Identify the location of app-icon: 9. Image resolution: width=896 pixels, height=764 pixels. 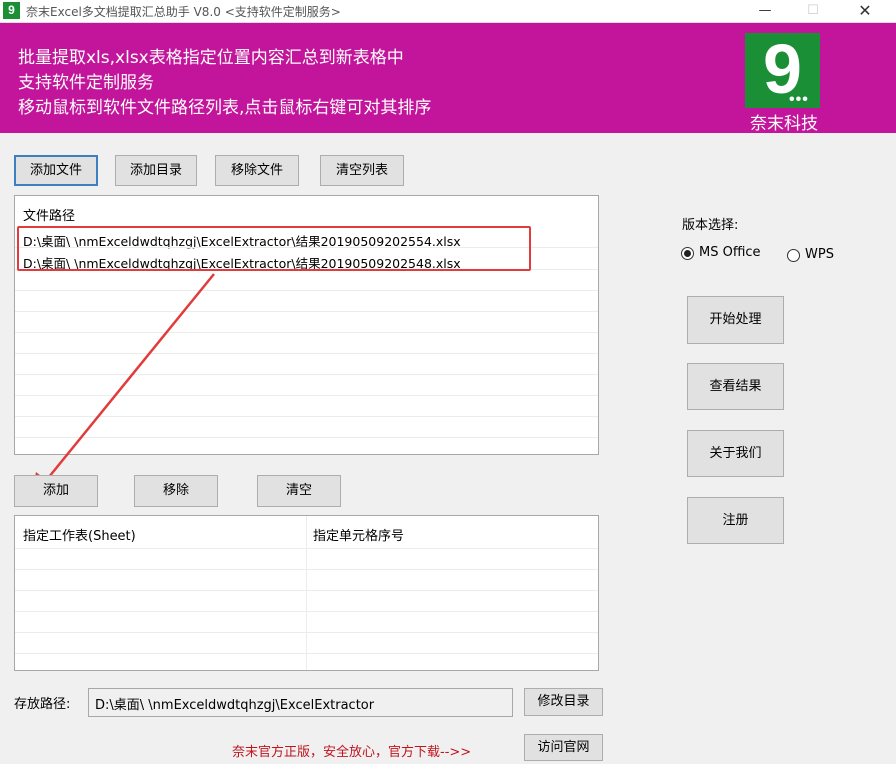
(11, 10).